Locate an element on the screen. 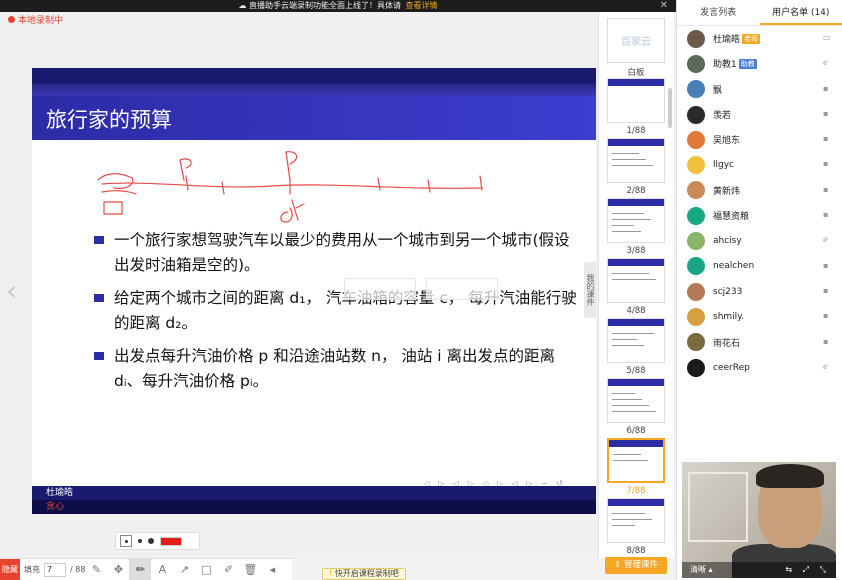 Image resolution: width=842 pixels, height=580 pixels. prev-slide-chevron-icon: ‹ is located at coordinates (11, 290).